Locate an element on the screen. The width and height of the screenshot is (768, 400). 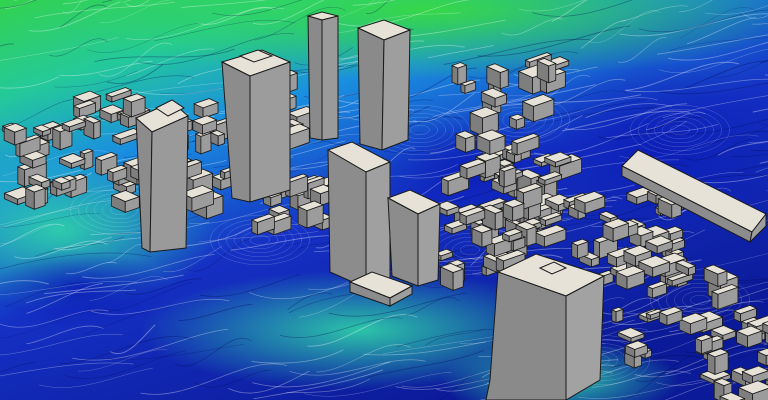
tower-right-center is located at coordinates (414, 238).